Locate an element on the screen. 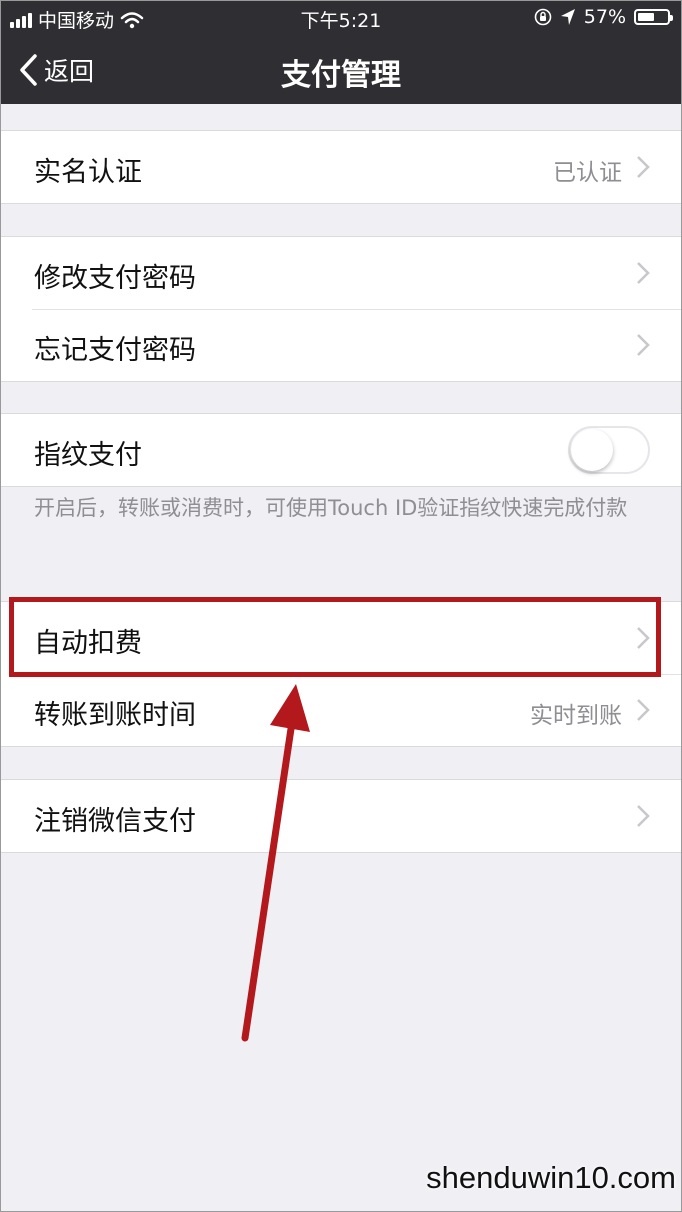 The height and width of the screenshot is (1212, 682). arrow-shaft is located at coordinates (268, 880).